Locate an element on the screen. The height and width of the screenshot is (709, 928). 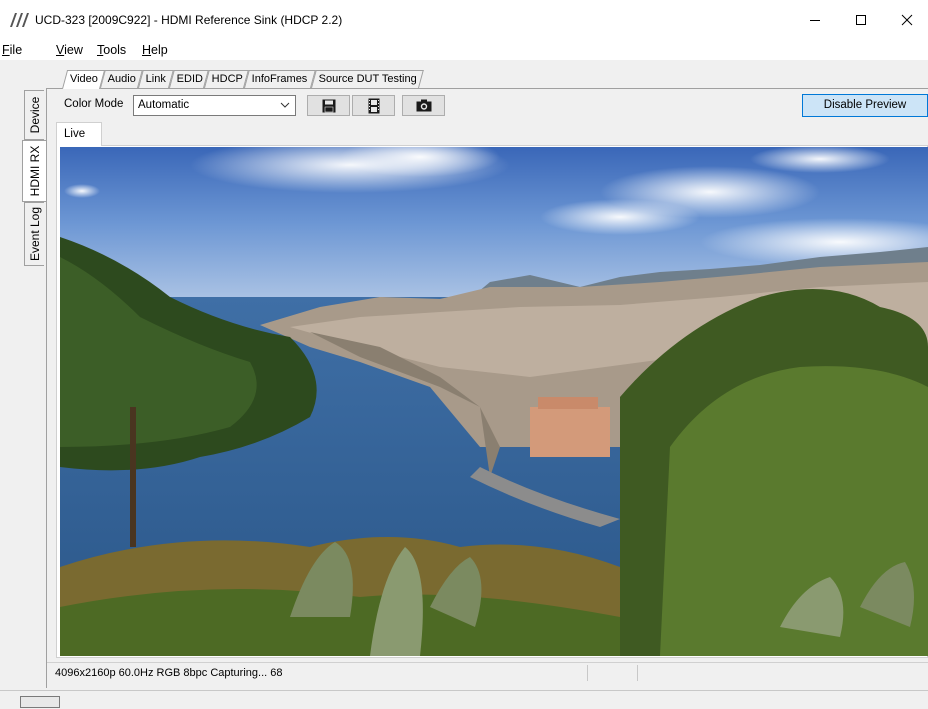
camera-icon is located at coordinates (423, 105).